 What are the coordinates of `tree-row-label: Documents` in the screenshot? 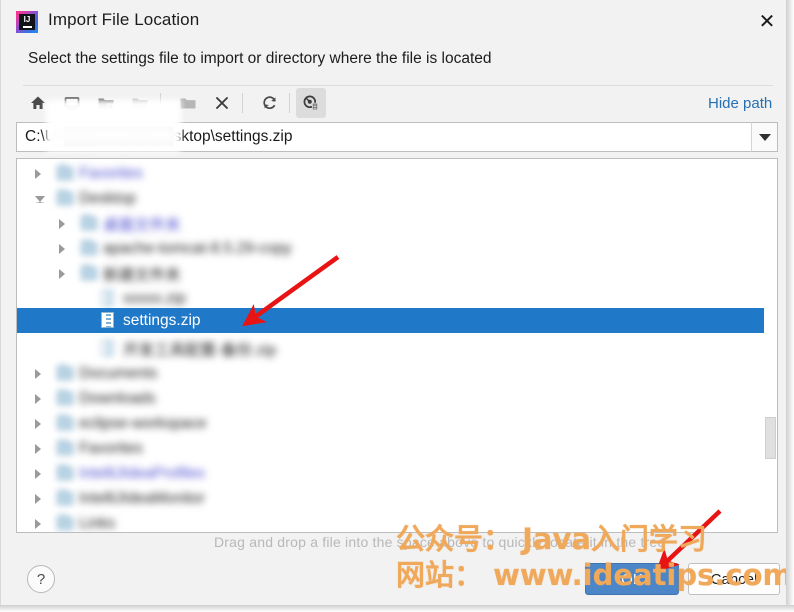 It's located at (118, 373).